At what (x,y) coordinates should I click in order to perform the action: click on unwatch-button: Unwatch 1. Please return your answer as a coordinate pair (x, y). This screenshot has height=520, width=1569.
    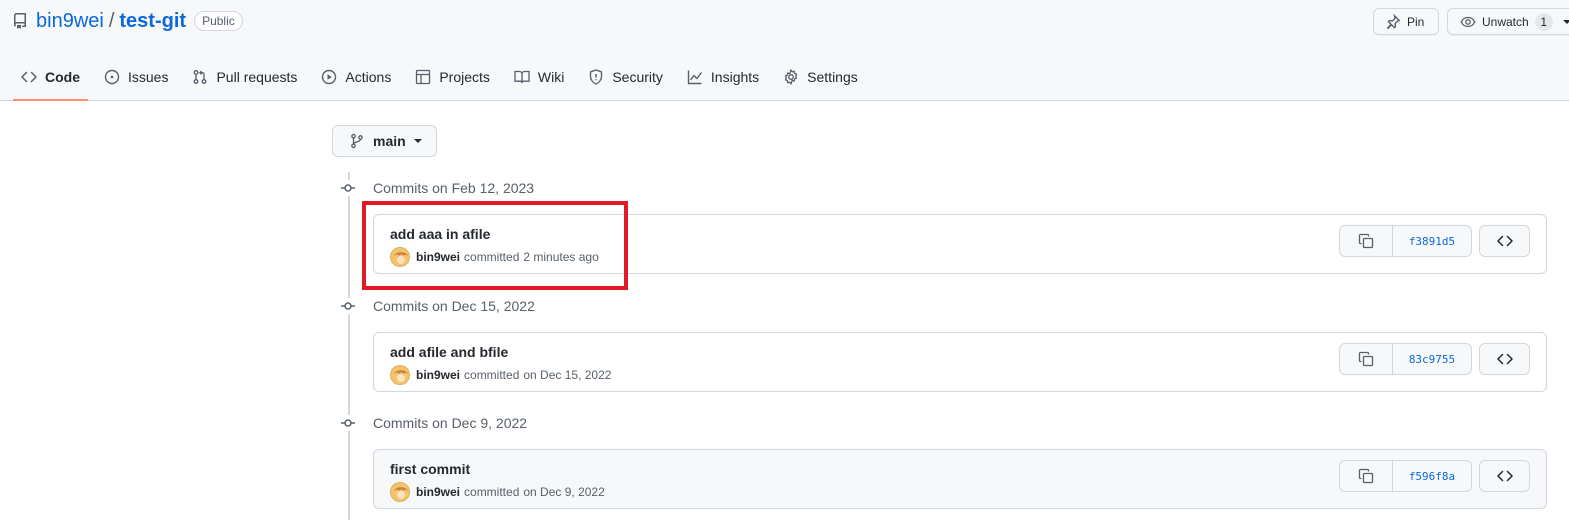
    Looking at the image, I should click on (1508, 21).